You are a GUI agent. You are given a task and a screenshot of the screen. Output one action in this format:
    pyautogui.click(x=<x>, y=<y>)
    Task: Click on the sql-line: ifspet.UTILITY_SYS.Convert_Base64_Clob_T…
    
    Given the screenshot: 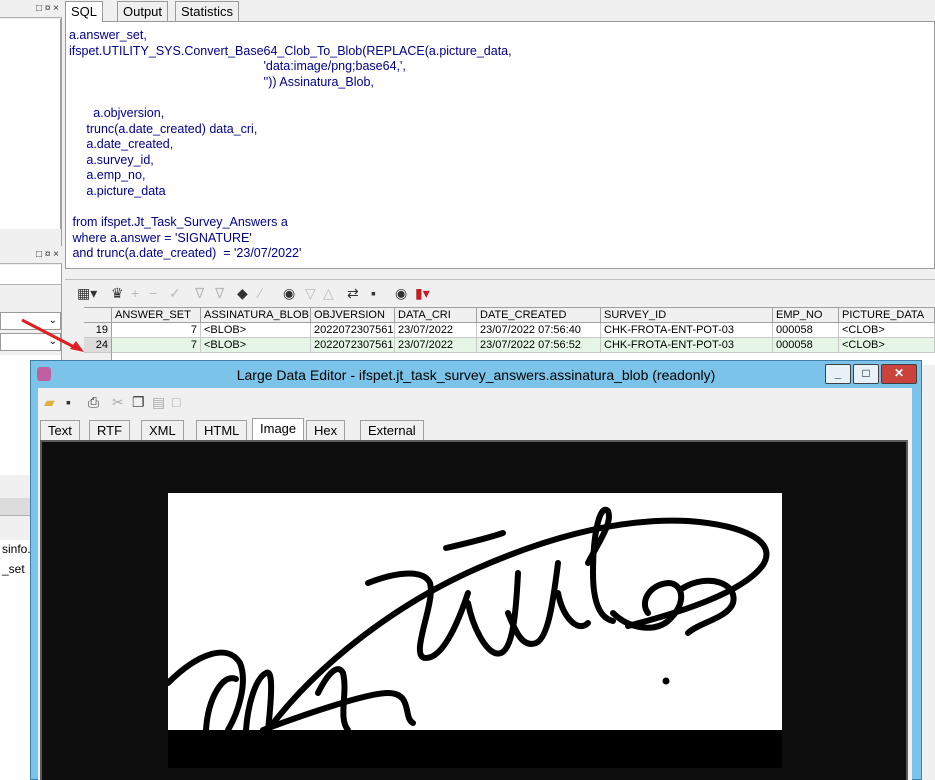 What is the action you would take?
    pyautogui.click(x=290, y=50)
    